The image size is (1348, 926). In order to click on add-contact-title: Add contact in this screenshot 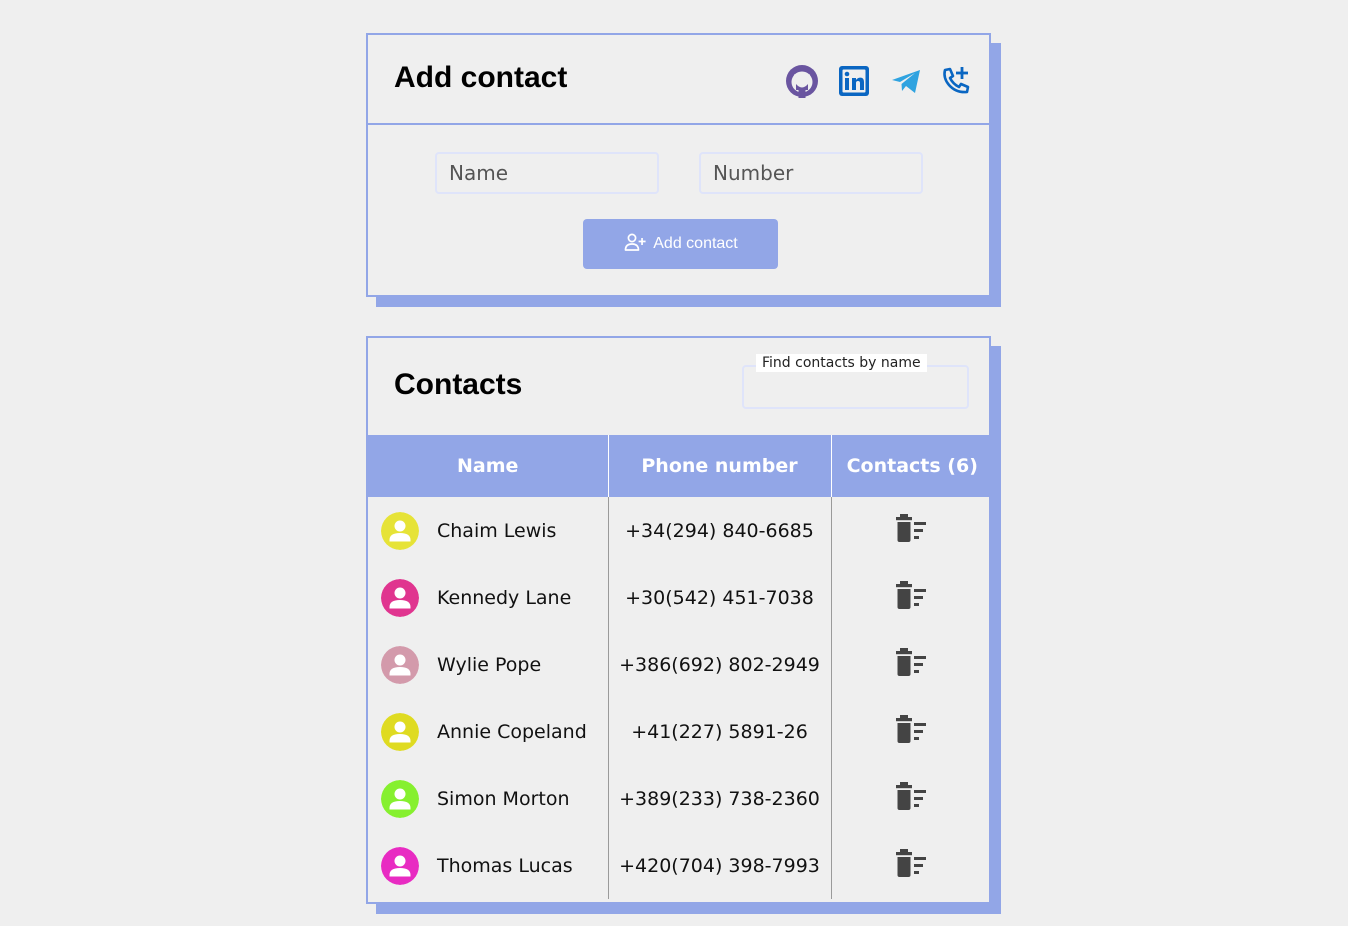, I will do `click(481, 77)`.